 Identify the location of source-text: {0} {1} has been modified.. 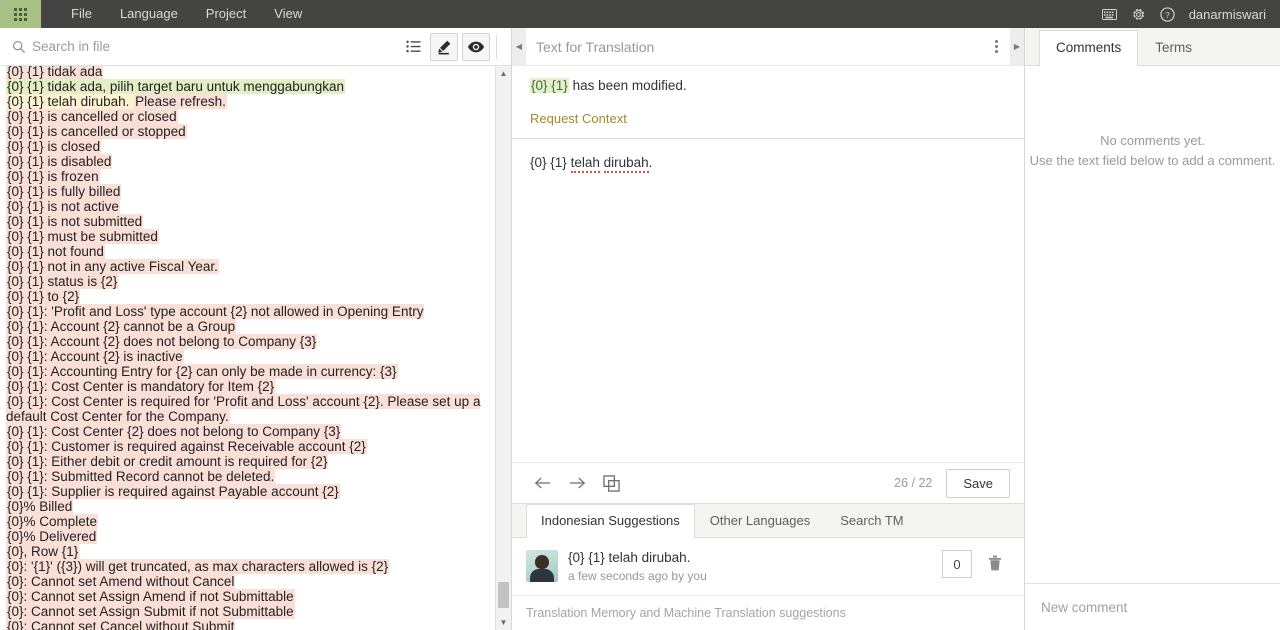
(768, 85).